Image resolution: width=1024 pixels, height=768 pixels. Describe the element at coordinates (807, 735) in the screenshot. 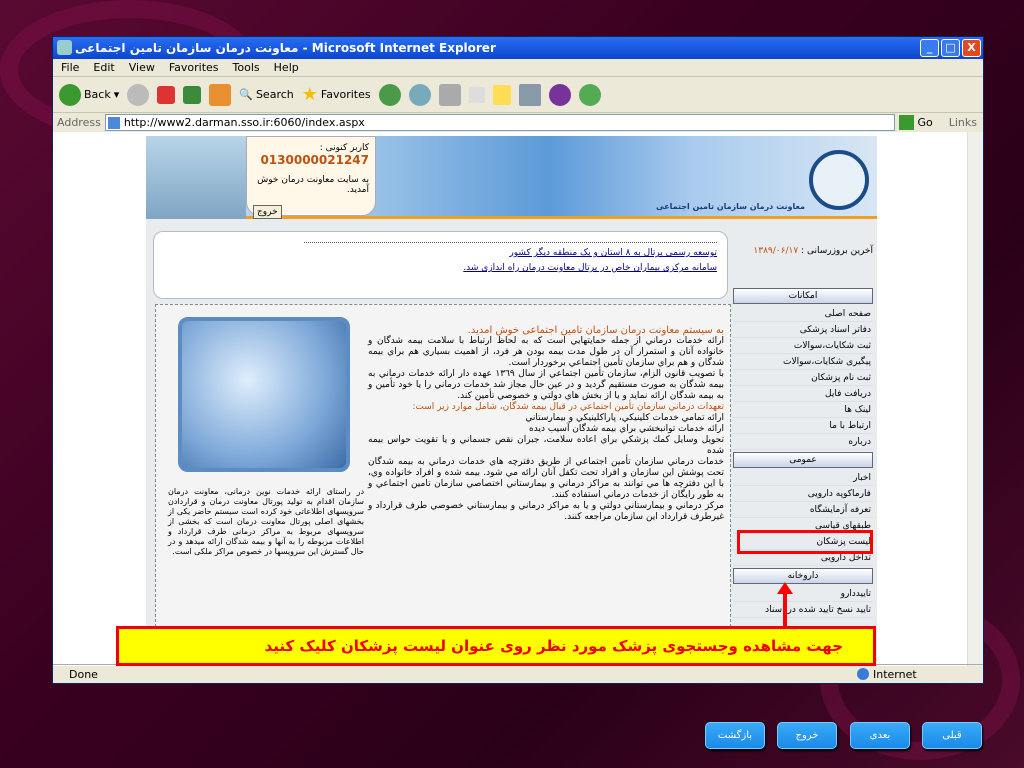

I see `exit-button: خروج` at that location.